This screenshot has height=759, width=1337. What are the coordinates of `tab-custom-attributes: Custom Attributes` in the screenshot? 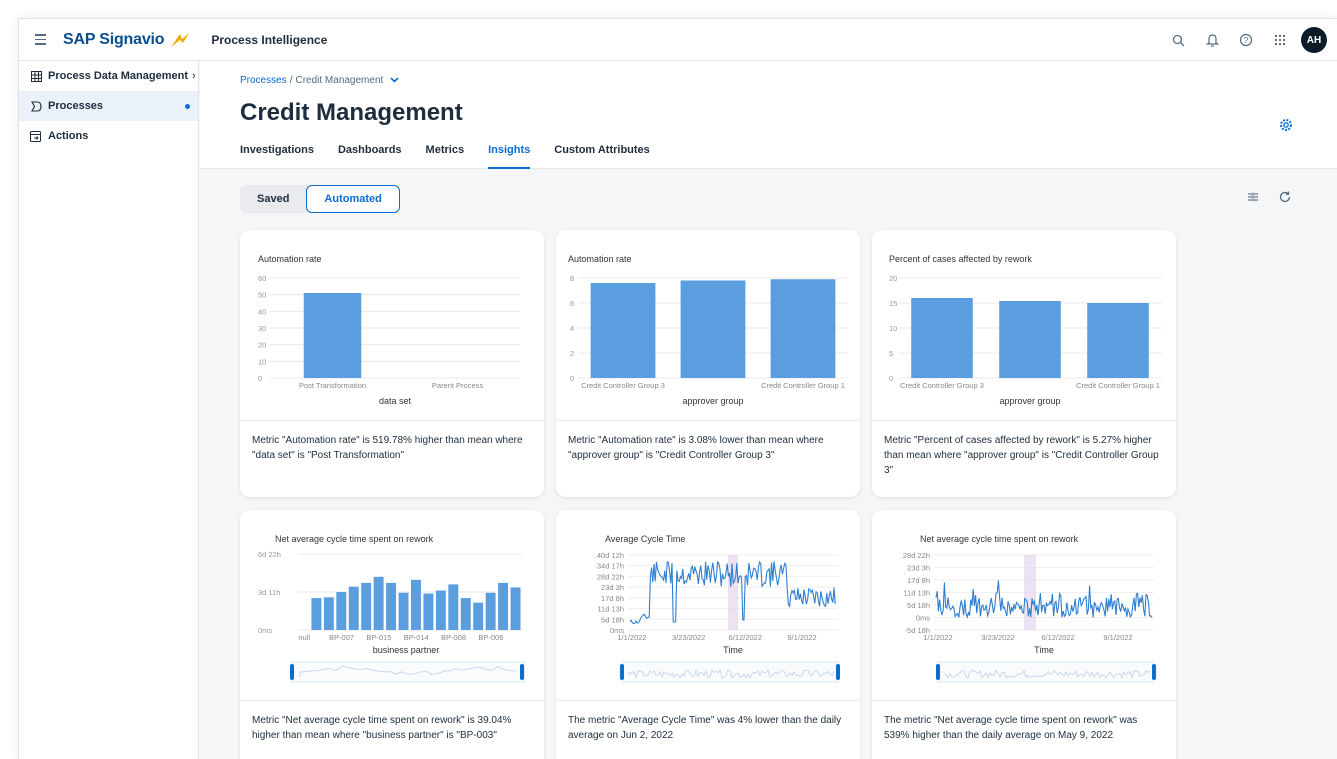 It's located at (608, 156).